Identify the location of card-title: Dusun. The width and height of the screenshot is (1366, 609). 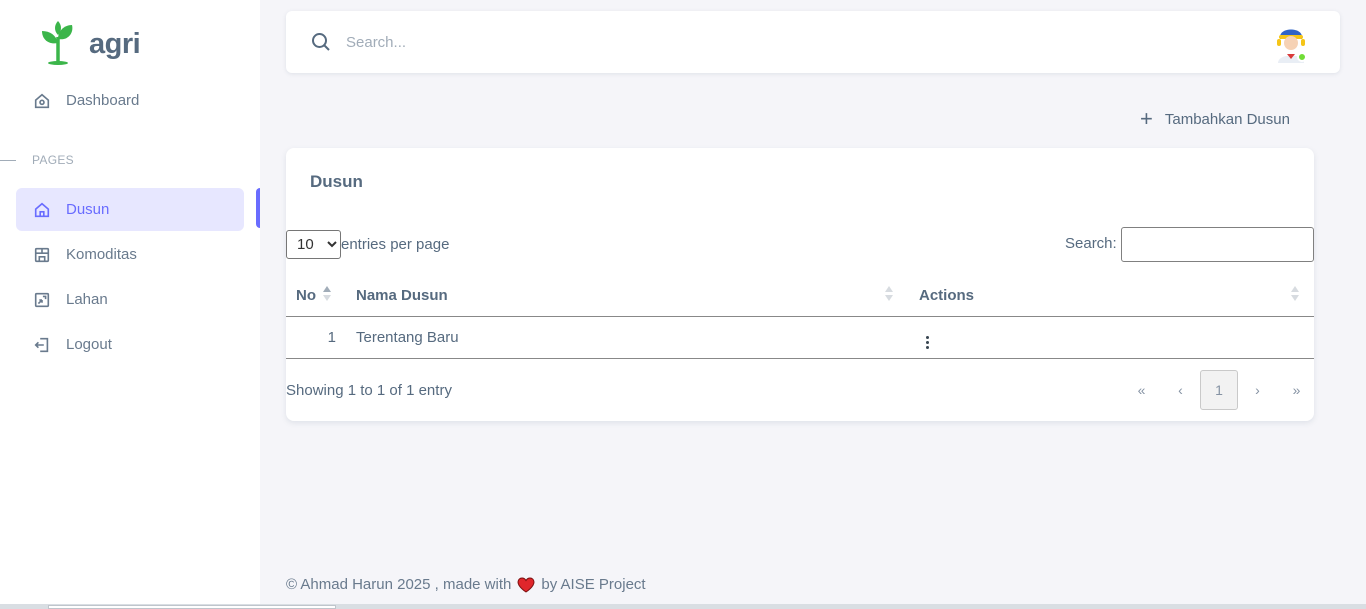
(336, 181).